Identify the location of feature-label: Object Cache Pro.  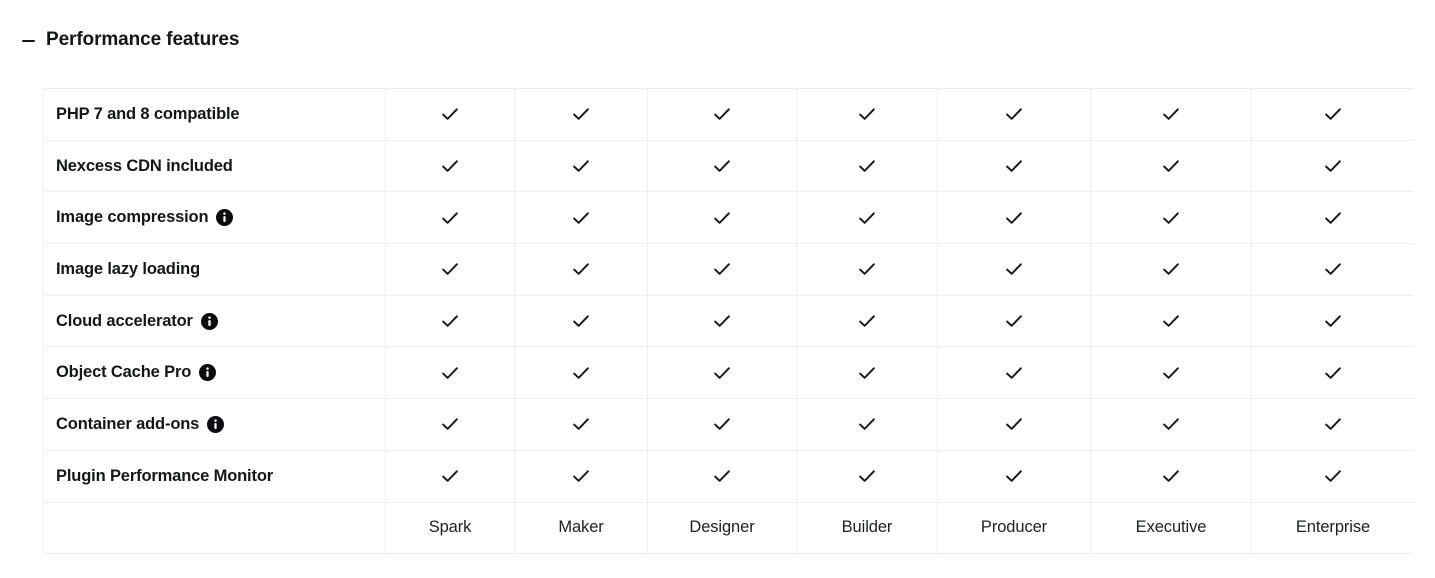
(124, 372).